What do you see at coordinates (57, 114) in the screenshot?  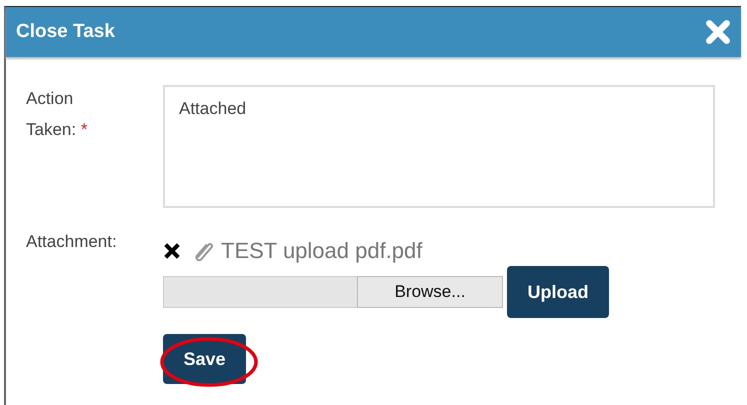 I see `field-label: Action Taken: *` at bounding box center [57, 114].